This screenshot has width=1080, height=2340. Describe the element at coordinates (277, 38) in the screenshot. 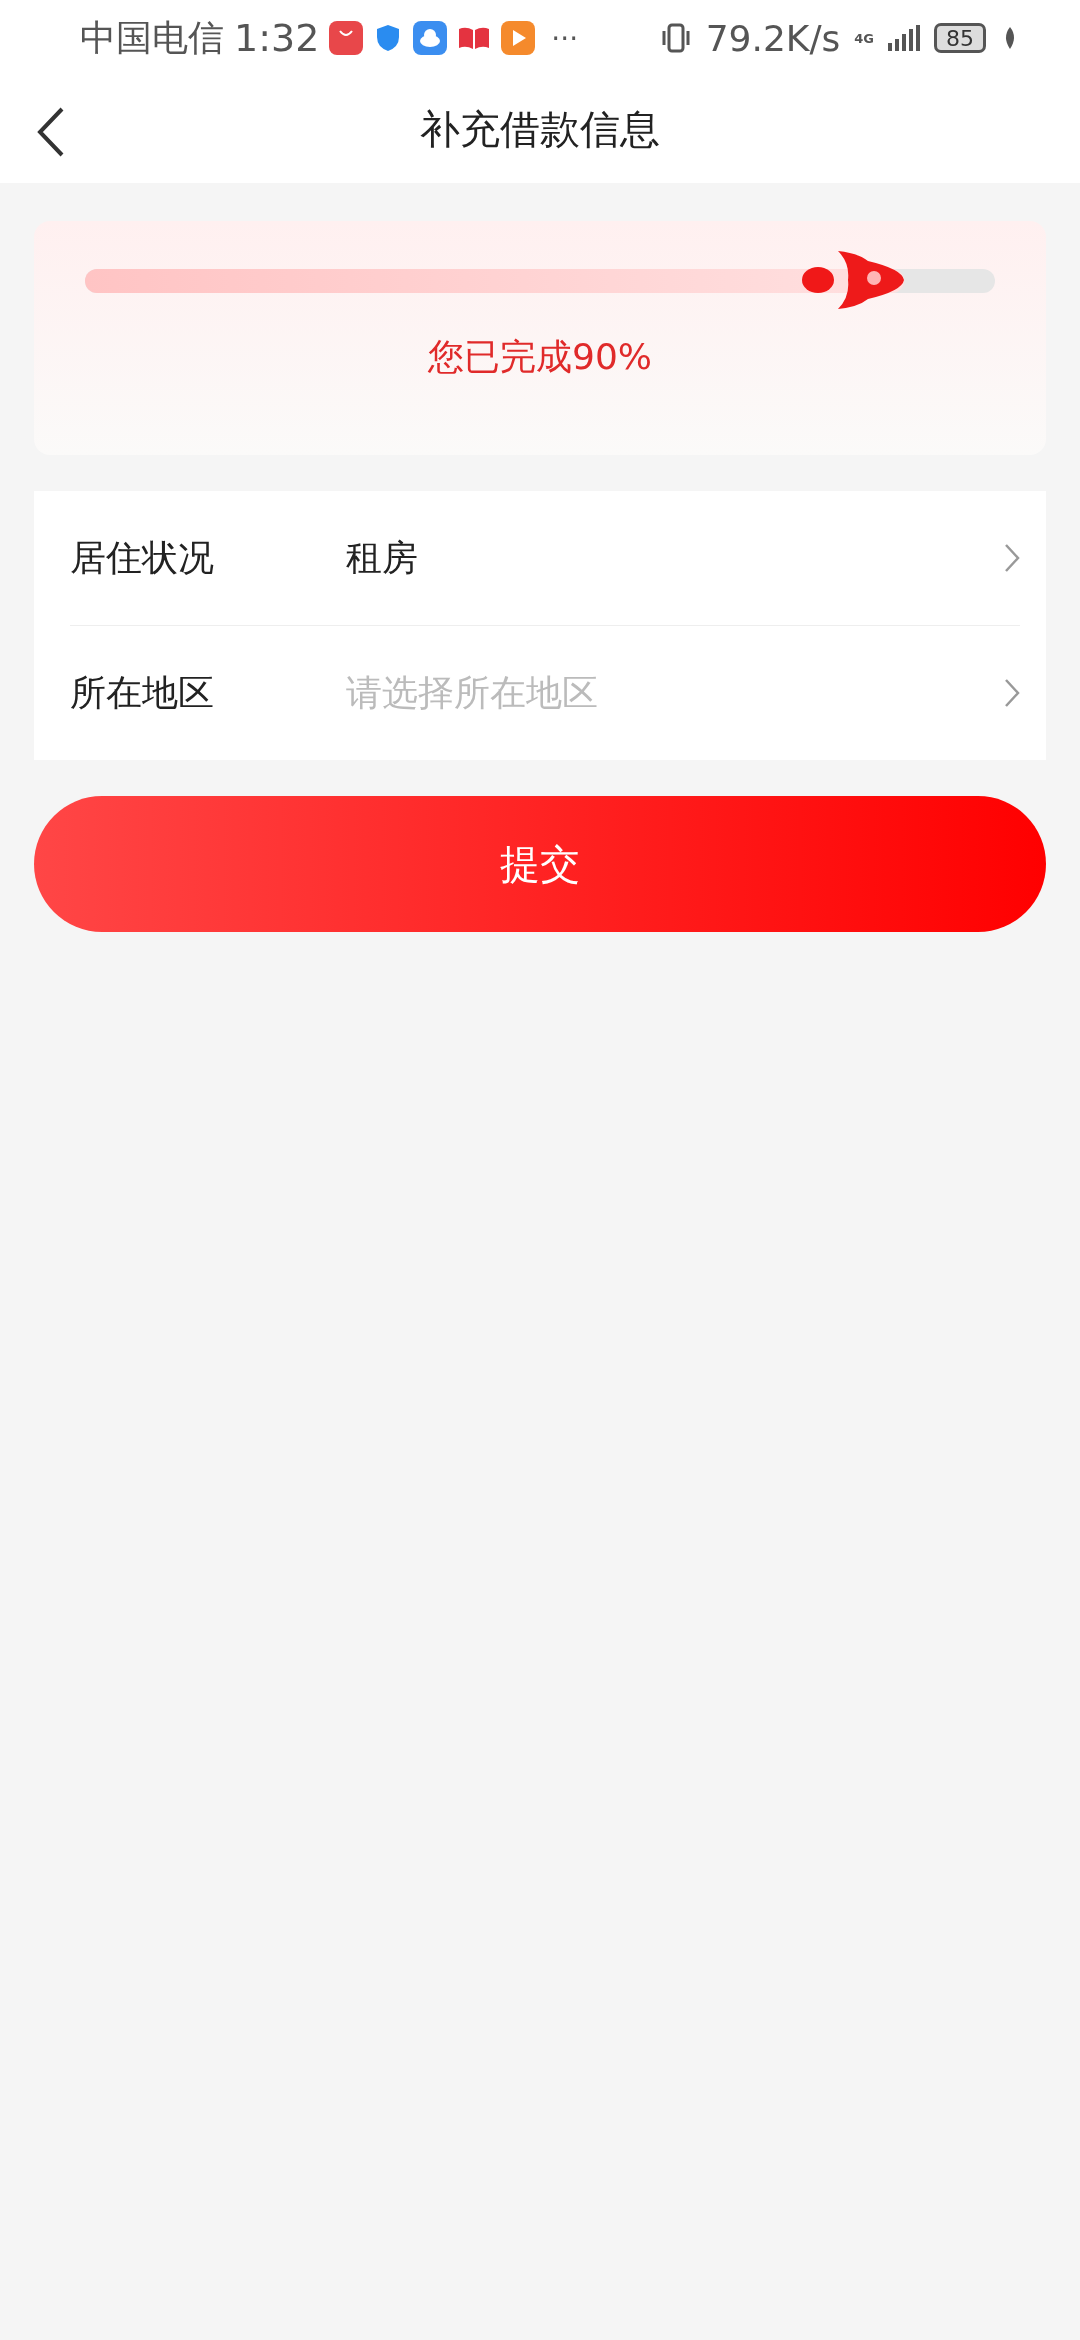

I see `clock-time: 1:32` at that location.